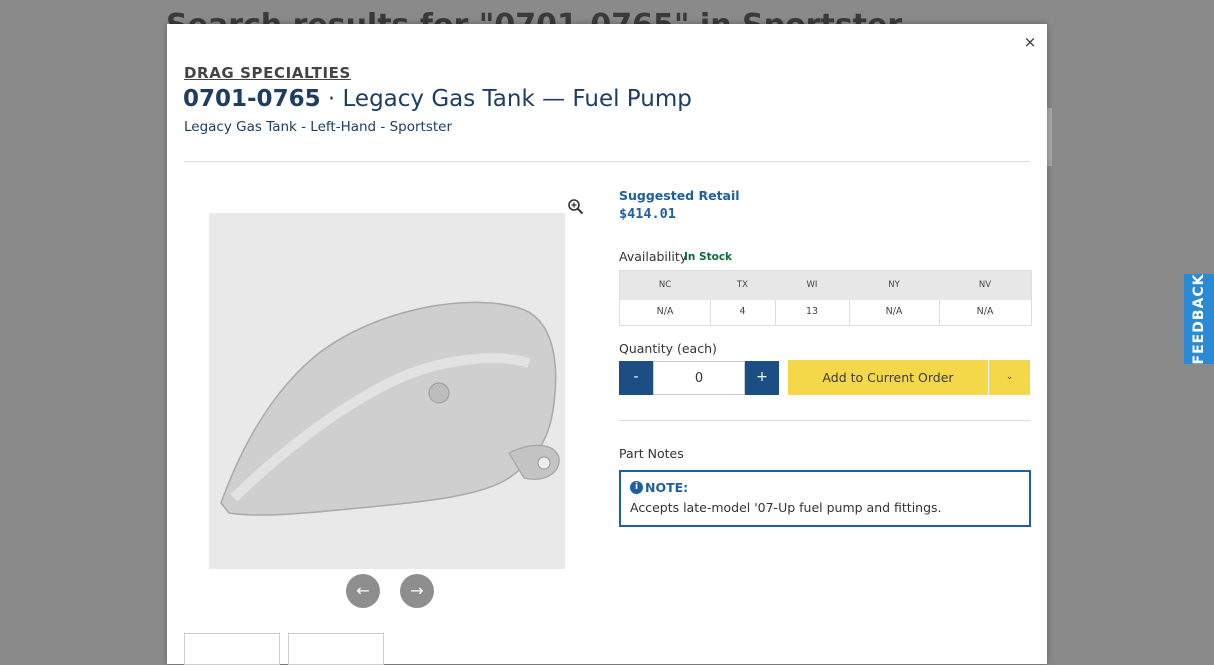  What do you see at coordinates (825, 298) in the screenshot?
I see `warehouse-stock-table: NC TX WI NY NV N/A 4 13 N/A N/A` at bounding box center [825, 298].